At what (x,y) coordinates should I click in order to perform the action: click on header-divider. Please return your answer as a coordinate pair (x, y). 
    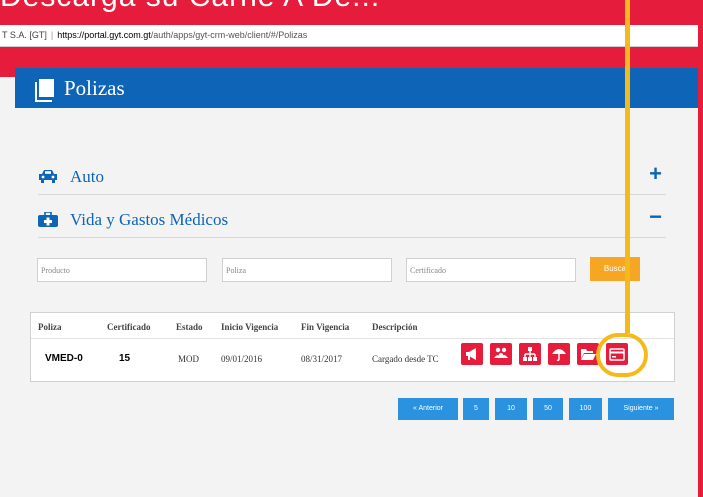
    Looking at the image, I should click on (352, 338).